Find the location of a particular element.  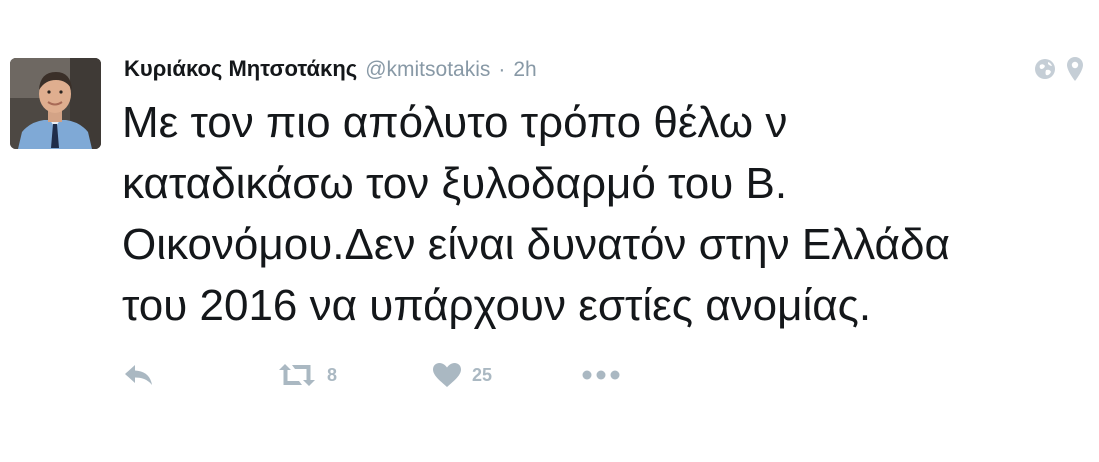

globe-icon is located at coordinates (1045, 69).